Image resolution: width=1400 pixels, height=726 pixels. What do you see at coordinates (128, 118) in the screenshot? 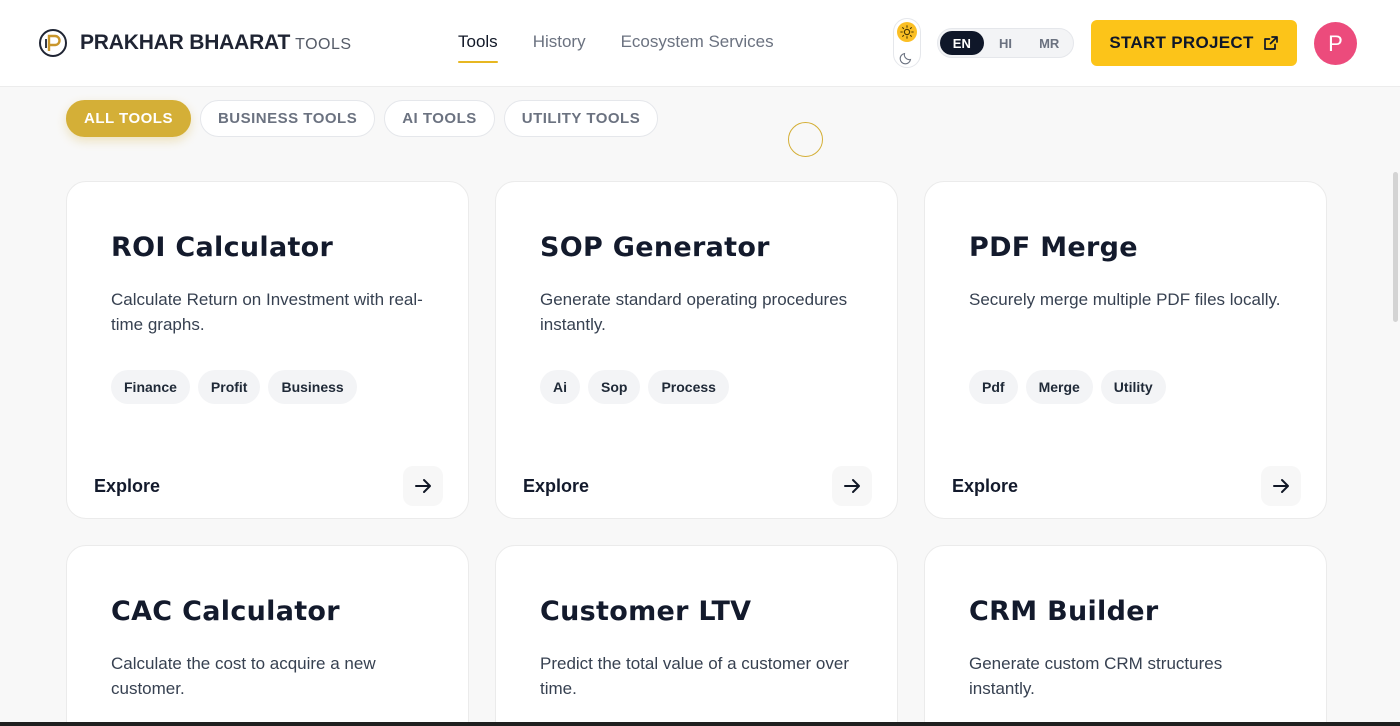
I see `filter-all-tools: ALL TOOLS` at bounding box center [128, 118].